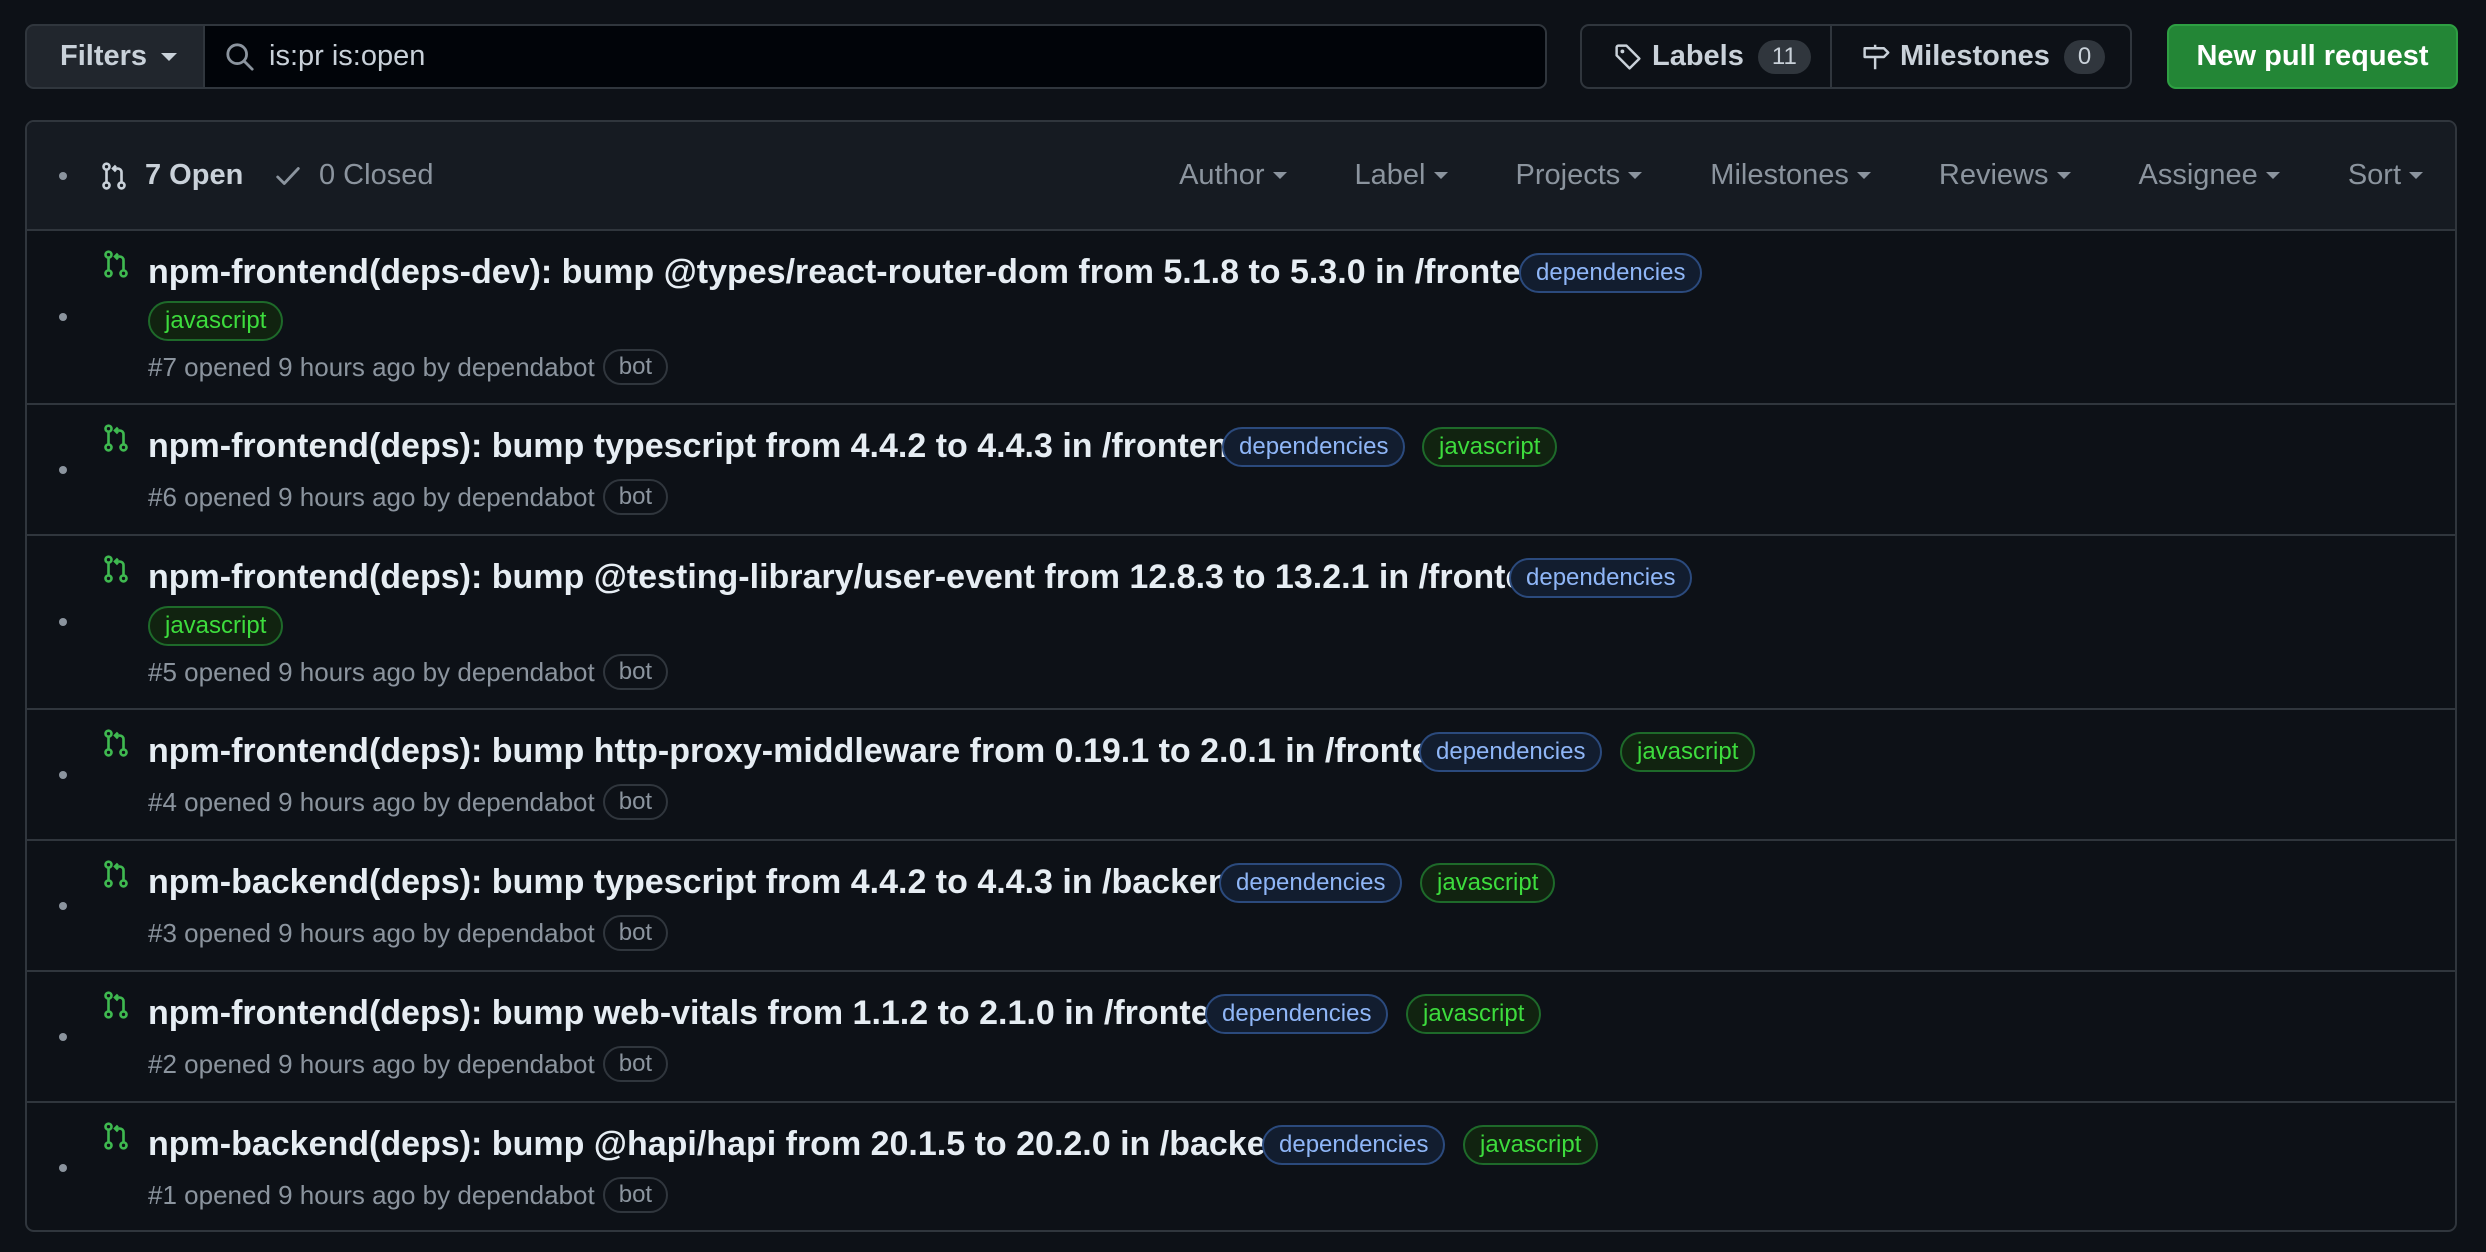  Describe the element at coordinates (1390, 175) in the screenshot. I see `label-filter-label: Label` at that location.